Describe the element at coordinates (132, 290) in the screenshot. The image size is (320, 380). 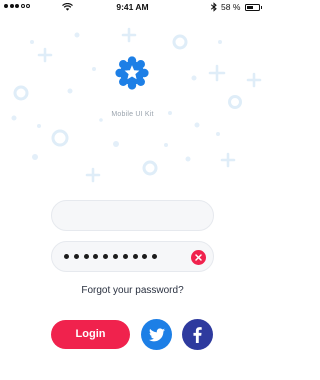
I see `forgot-password-link: Forgot your password?` at that location.